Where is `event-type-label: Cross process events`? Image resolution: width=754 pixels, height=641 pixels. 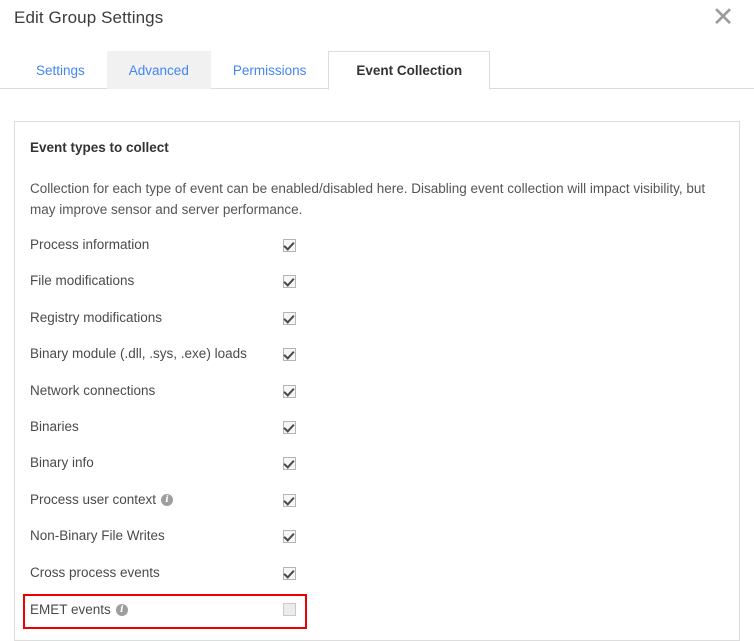 event-type-label: Cross process events is located at coordinates (95, 572).